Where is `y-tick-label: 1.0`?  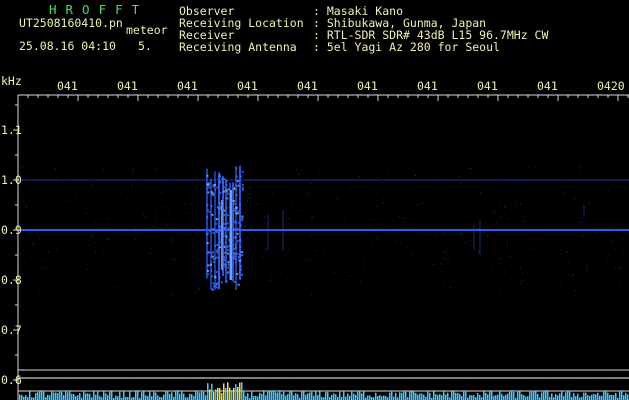
y-tick-label: 1.0 is located at coordinates (11, 180).